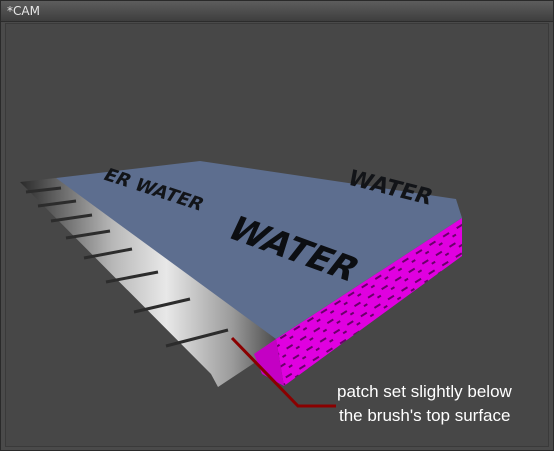  Describe the element at coordinates (277, 11) in the screenshot. I see `window-titlebar: *CAM` at that location.